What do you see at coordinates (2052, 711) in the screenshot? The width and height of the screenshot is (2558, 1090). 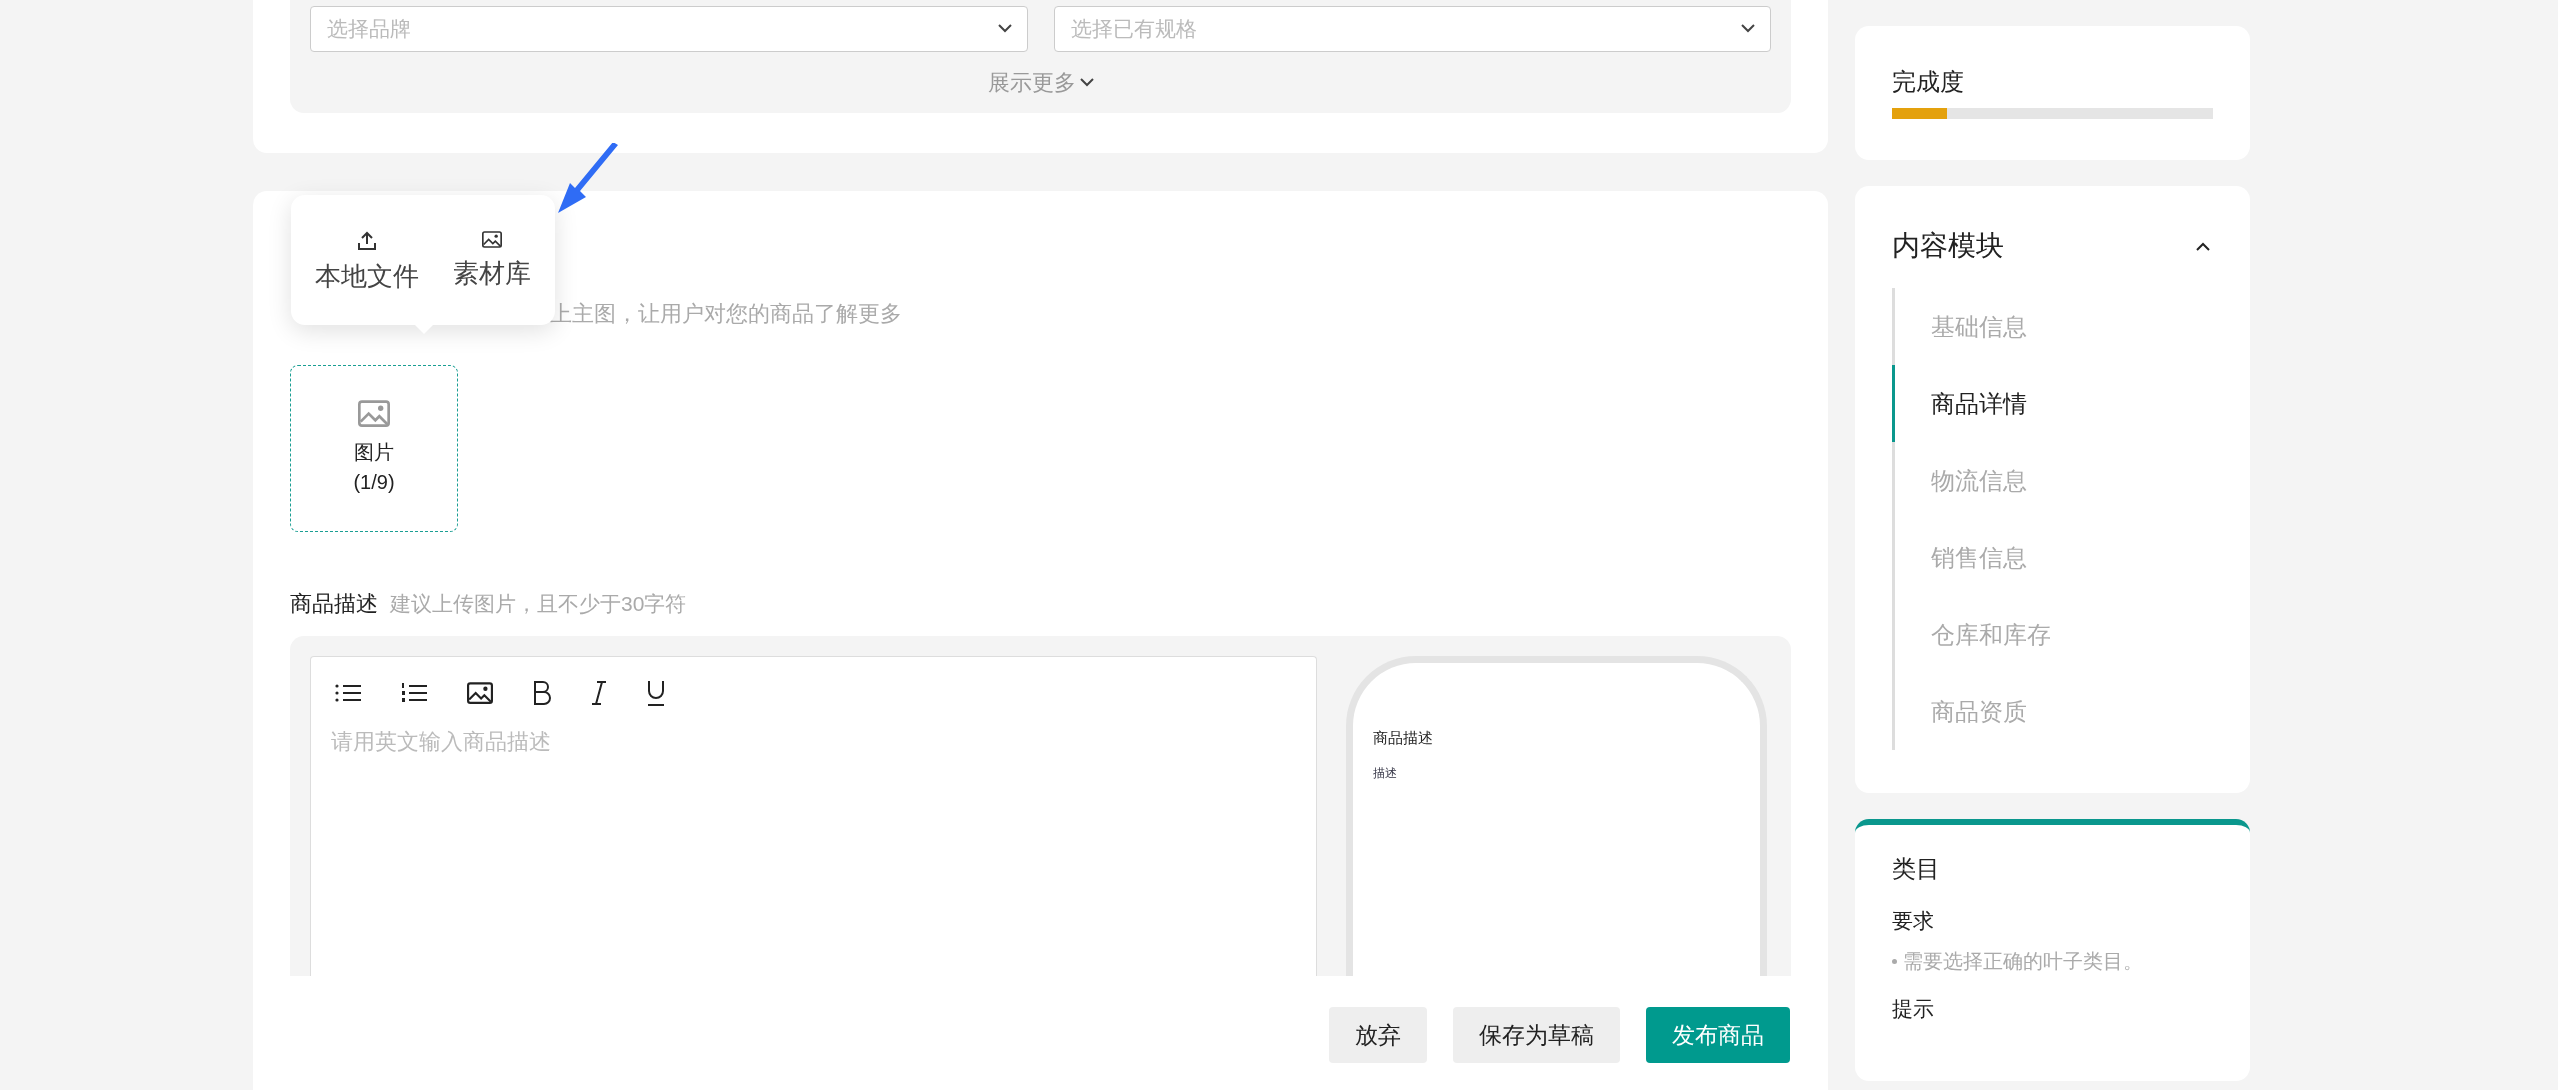 I see `module-nav-item: 商品资质` at bounding box center [2052, 711].